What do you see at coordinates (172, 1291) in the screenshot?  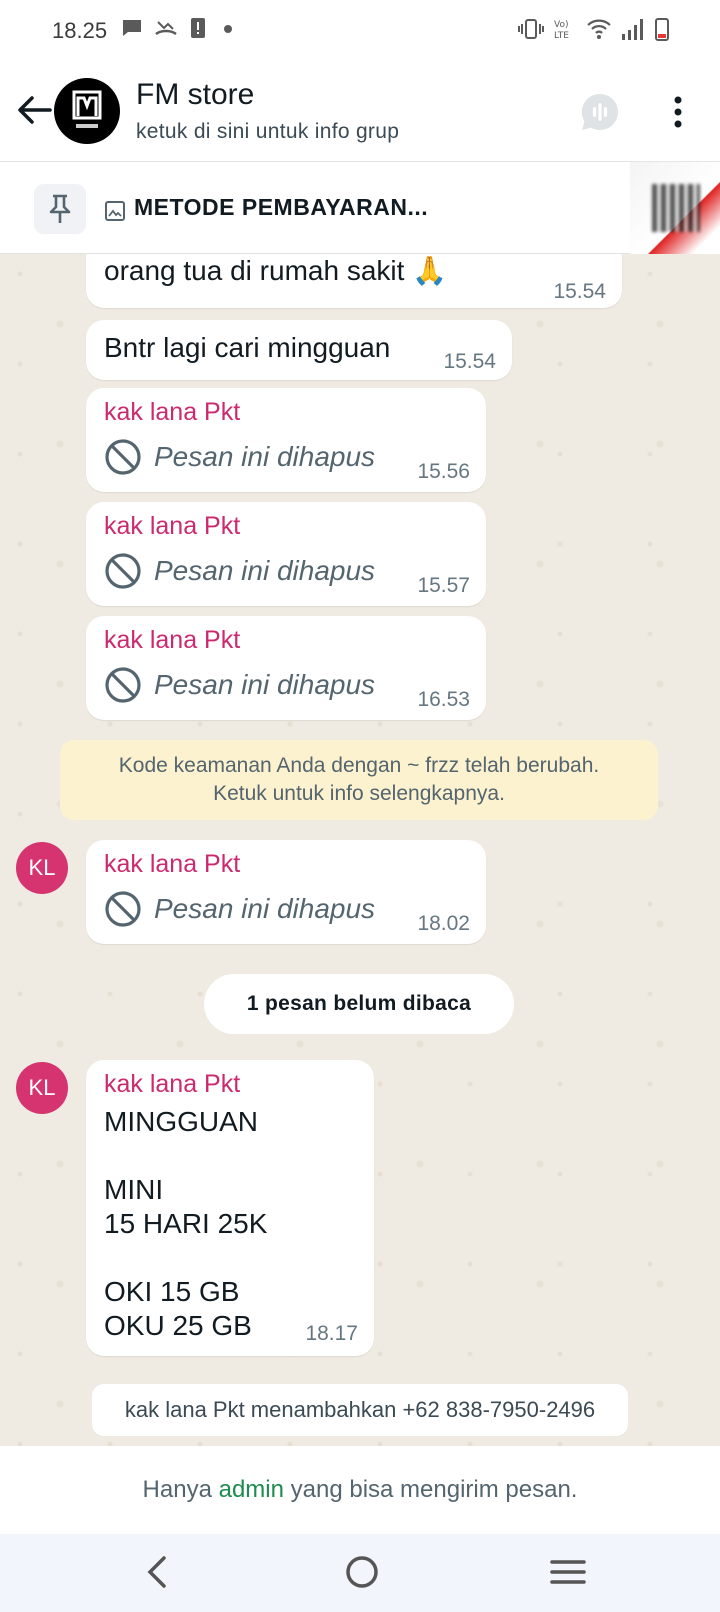 I see `message-line: OKI 15 GB` at bounding box center [172, 1291].